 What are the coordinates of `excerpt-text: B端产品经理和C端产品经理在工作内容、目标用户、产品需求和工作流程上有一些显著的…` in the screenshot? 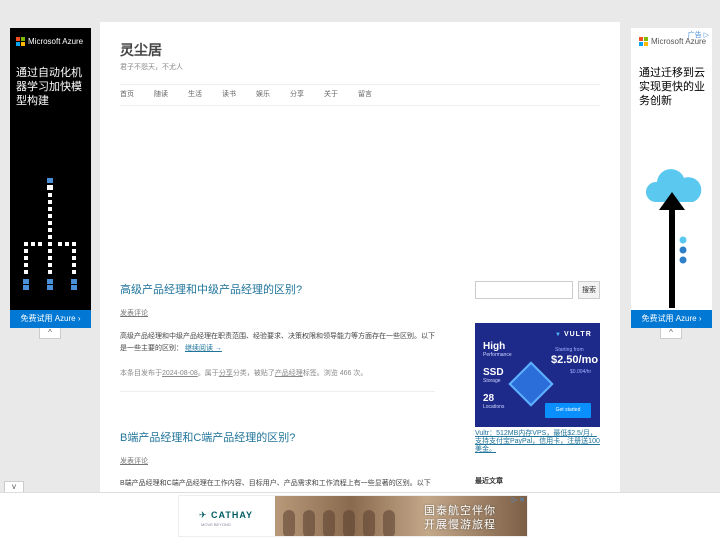 It's located at (275, 483).